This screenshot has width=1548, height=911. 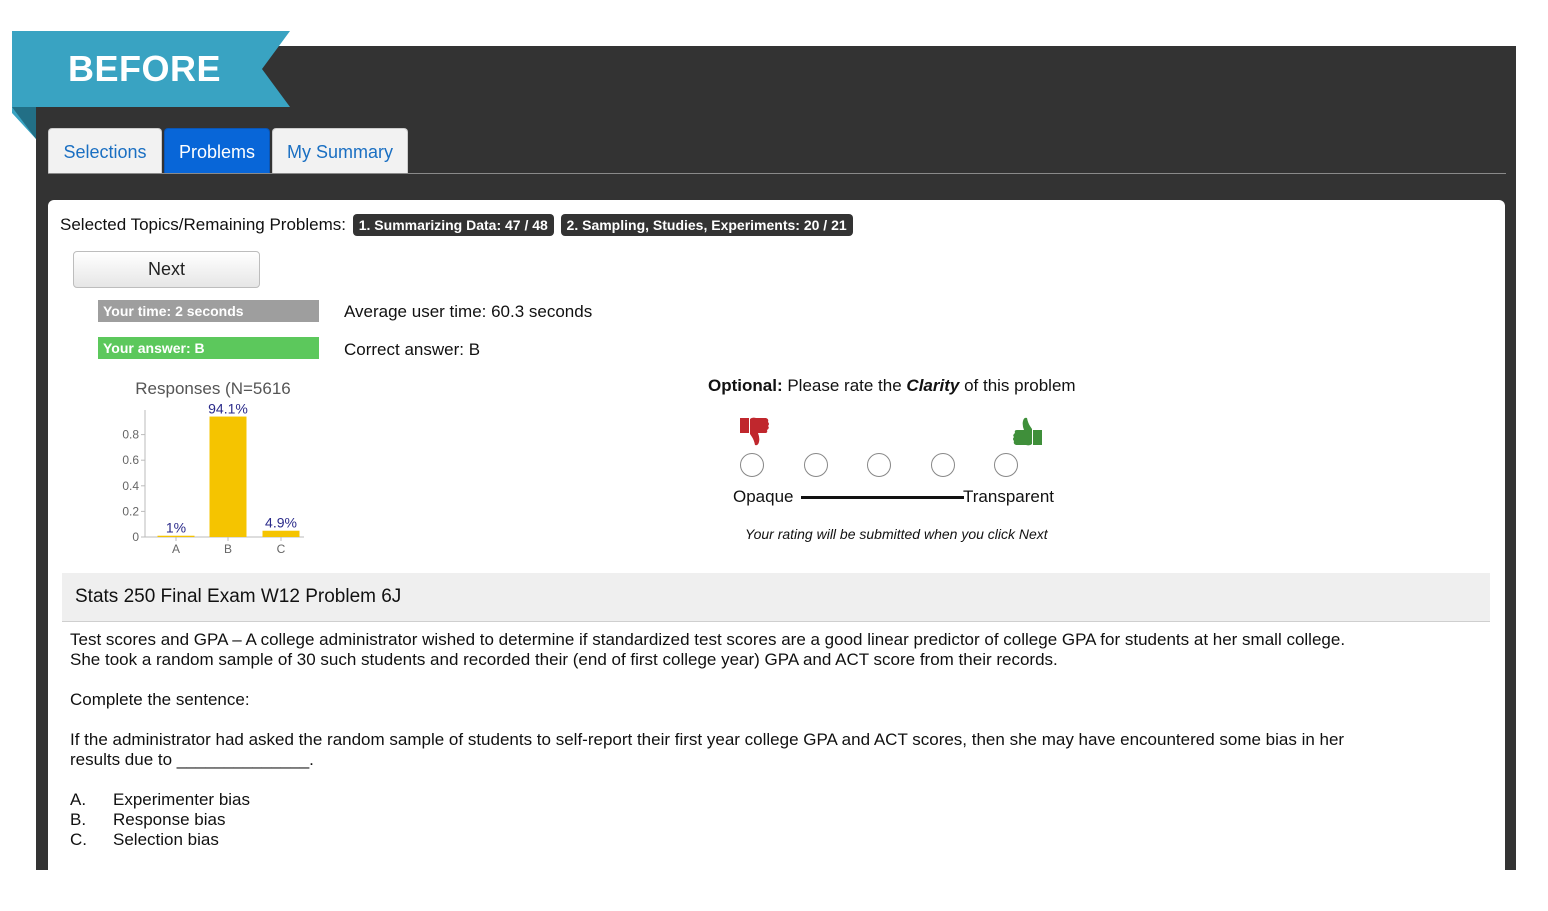 I want to click on y-tick-label: 0.6, so click(x=130, y=460).